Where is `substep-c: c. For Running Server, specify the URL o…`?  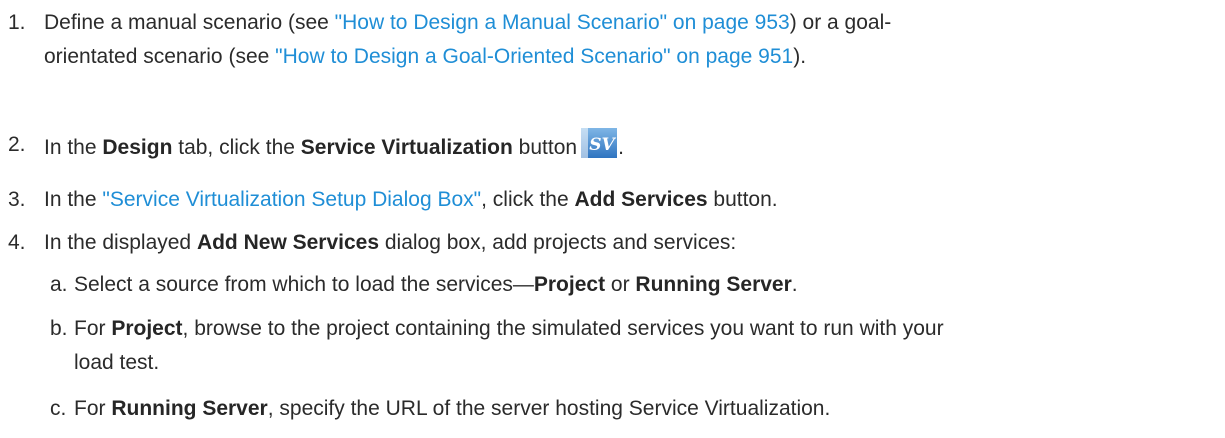 substep-c: c. For Running Server, specify the URL o… is located at coordinates (440, 409).